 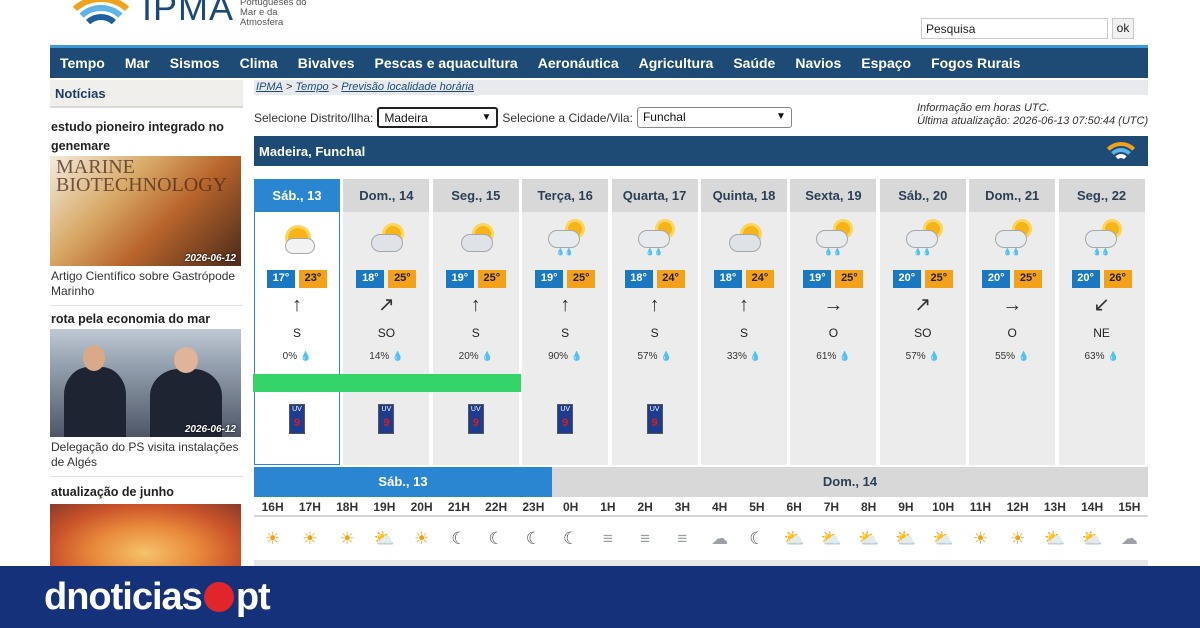 I want to click on news-image: 2026-06-12, so click(x=145, y=383).